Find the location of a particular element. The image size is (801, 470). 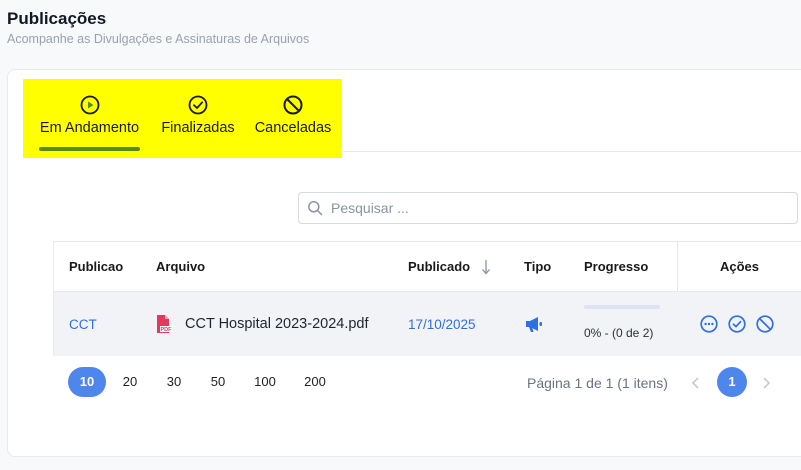

page-size-option: 20 is located at coordinates (130, 382).